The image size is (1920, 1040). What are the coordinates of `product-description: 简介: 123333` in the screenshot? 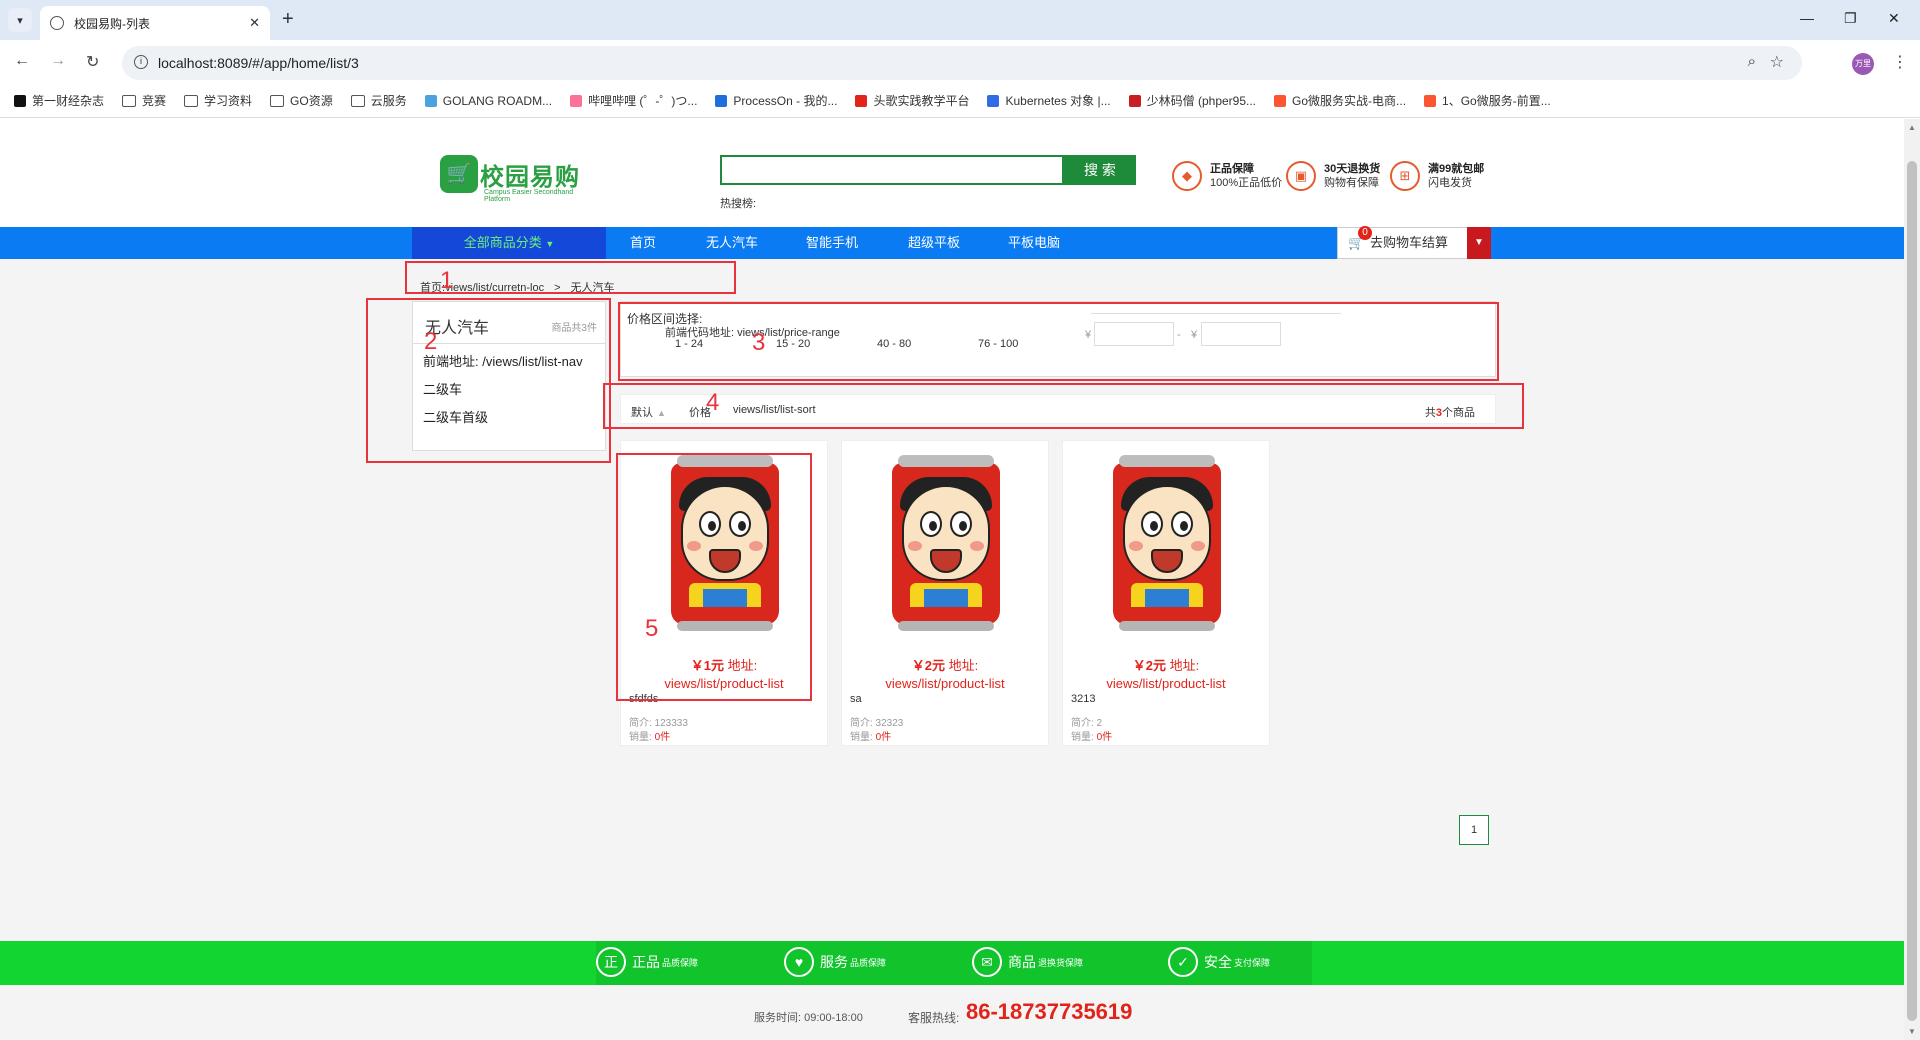 It's located at (658, 723).